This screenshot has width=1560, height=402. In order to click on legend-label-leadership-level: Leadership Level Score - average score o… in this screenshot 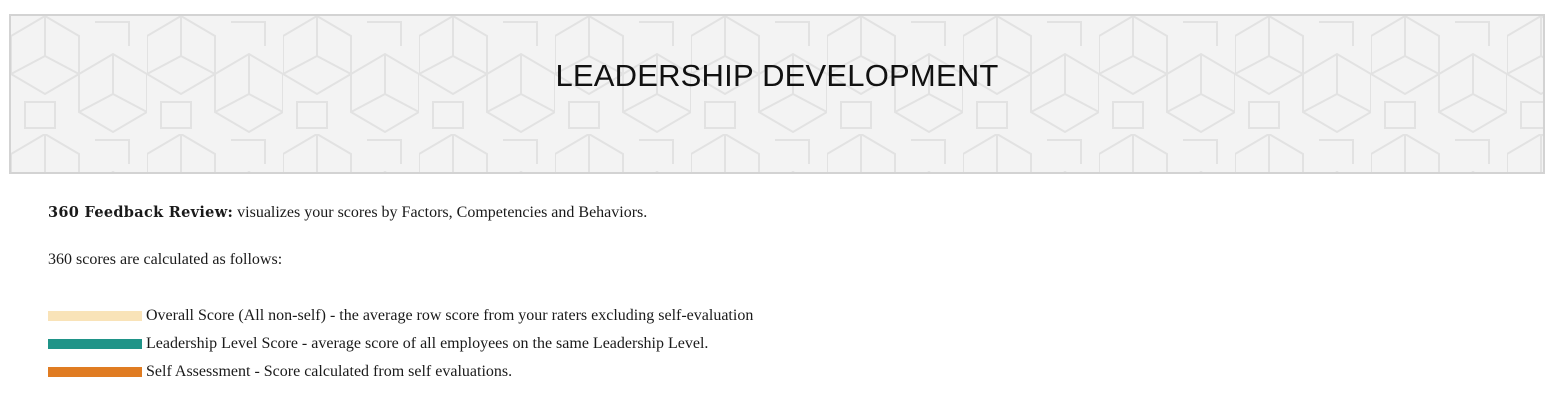, I will do `click(427, 343)`.